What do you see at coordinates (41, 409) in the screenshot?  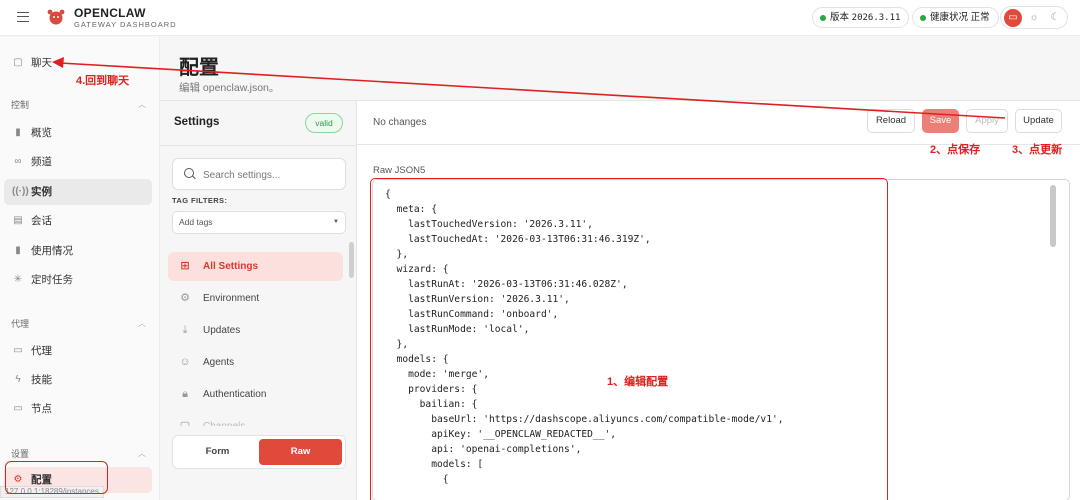 I see `sidebar-item-label: 节点` at bounding box center [41, 409].